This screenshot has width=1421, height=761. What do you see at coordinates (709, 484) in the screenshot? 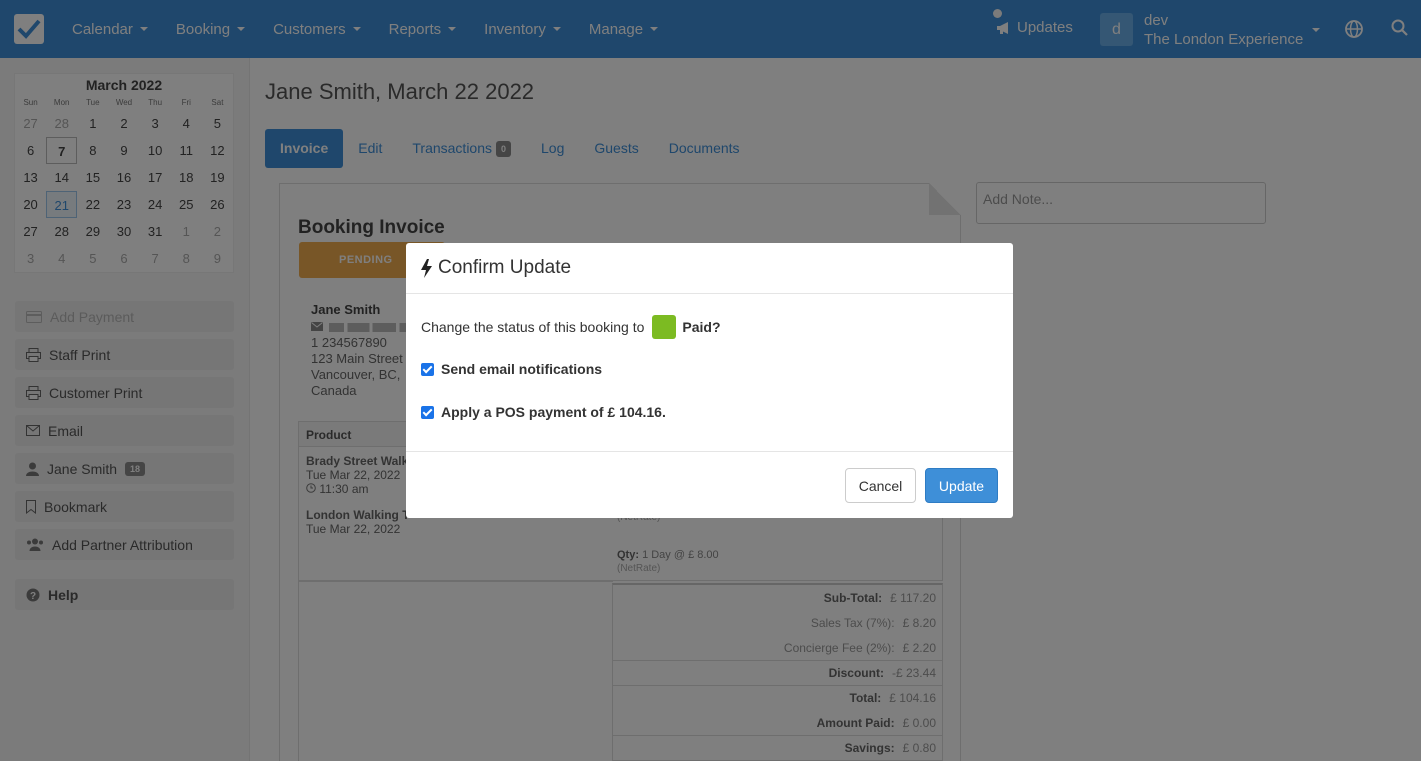
I see `dialog-footer: Cancel Update` at bounding box center [709, 484].